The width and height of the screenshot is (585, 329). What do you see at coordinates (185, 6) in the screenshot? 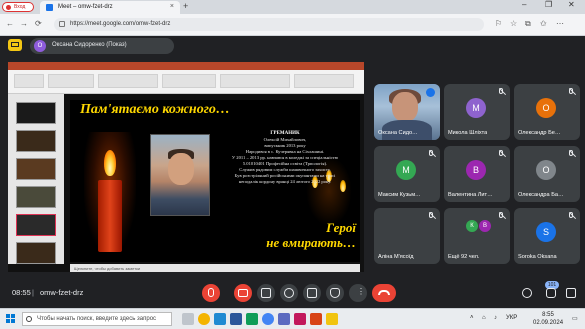
I see `new-tab-button: +` at bounding box center [185, 6].